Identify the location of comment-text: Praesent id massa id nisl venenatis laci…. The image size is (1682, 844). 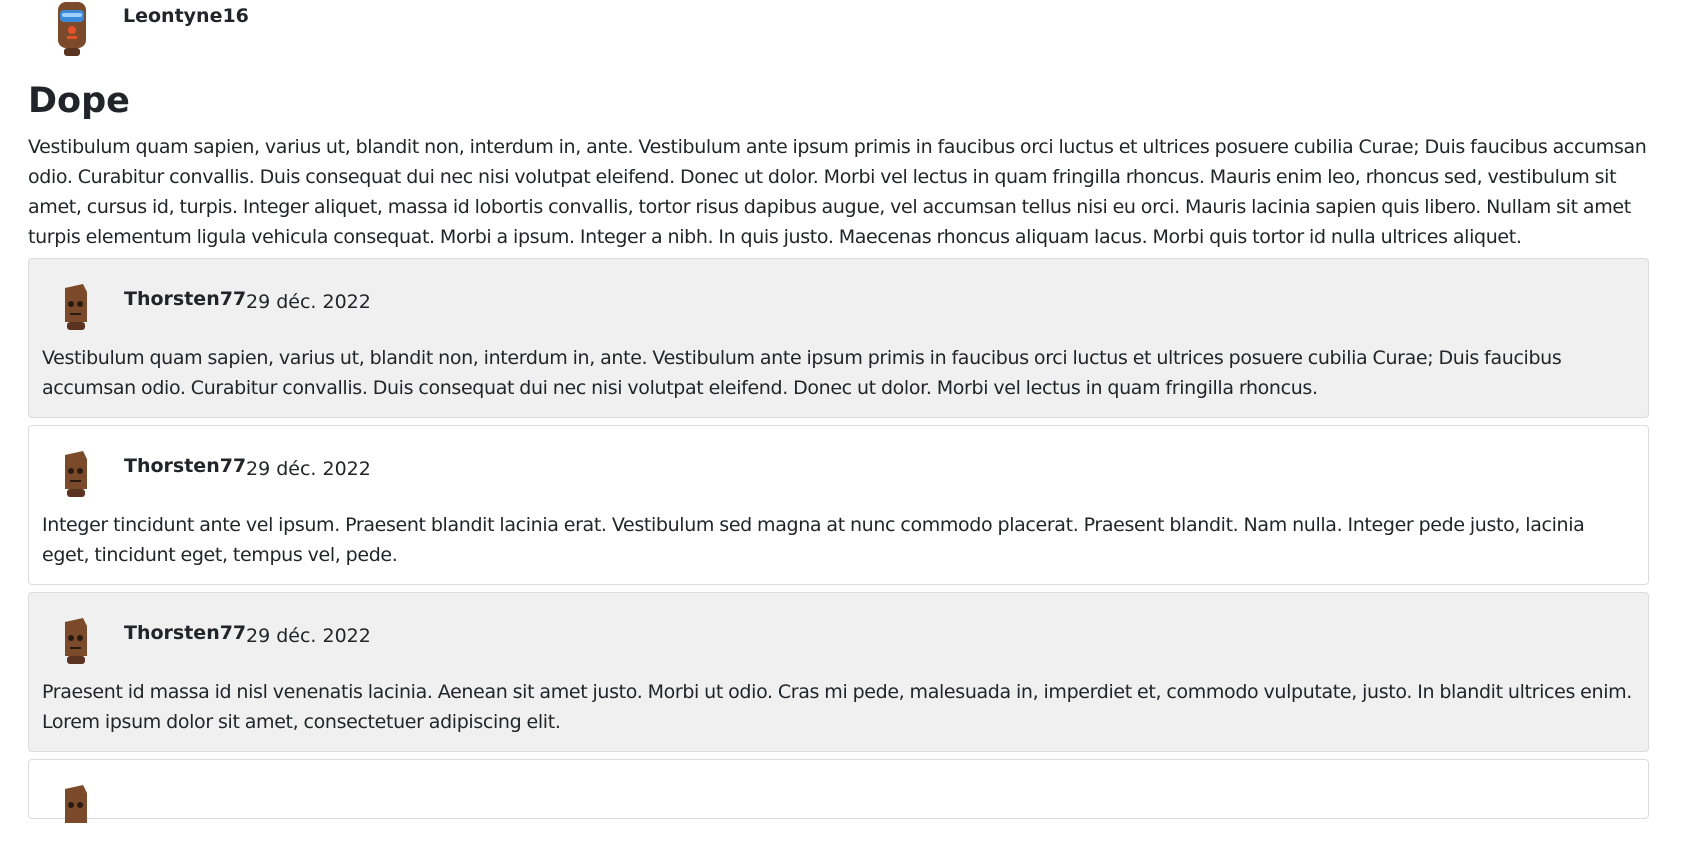
(837, 707).